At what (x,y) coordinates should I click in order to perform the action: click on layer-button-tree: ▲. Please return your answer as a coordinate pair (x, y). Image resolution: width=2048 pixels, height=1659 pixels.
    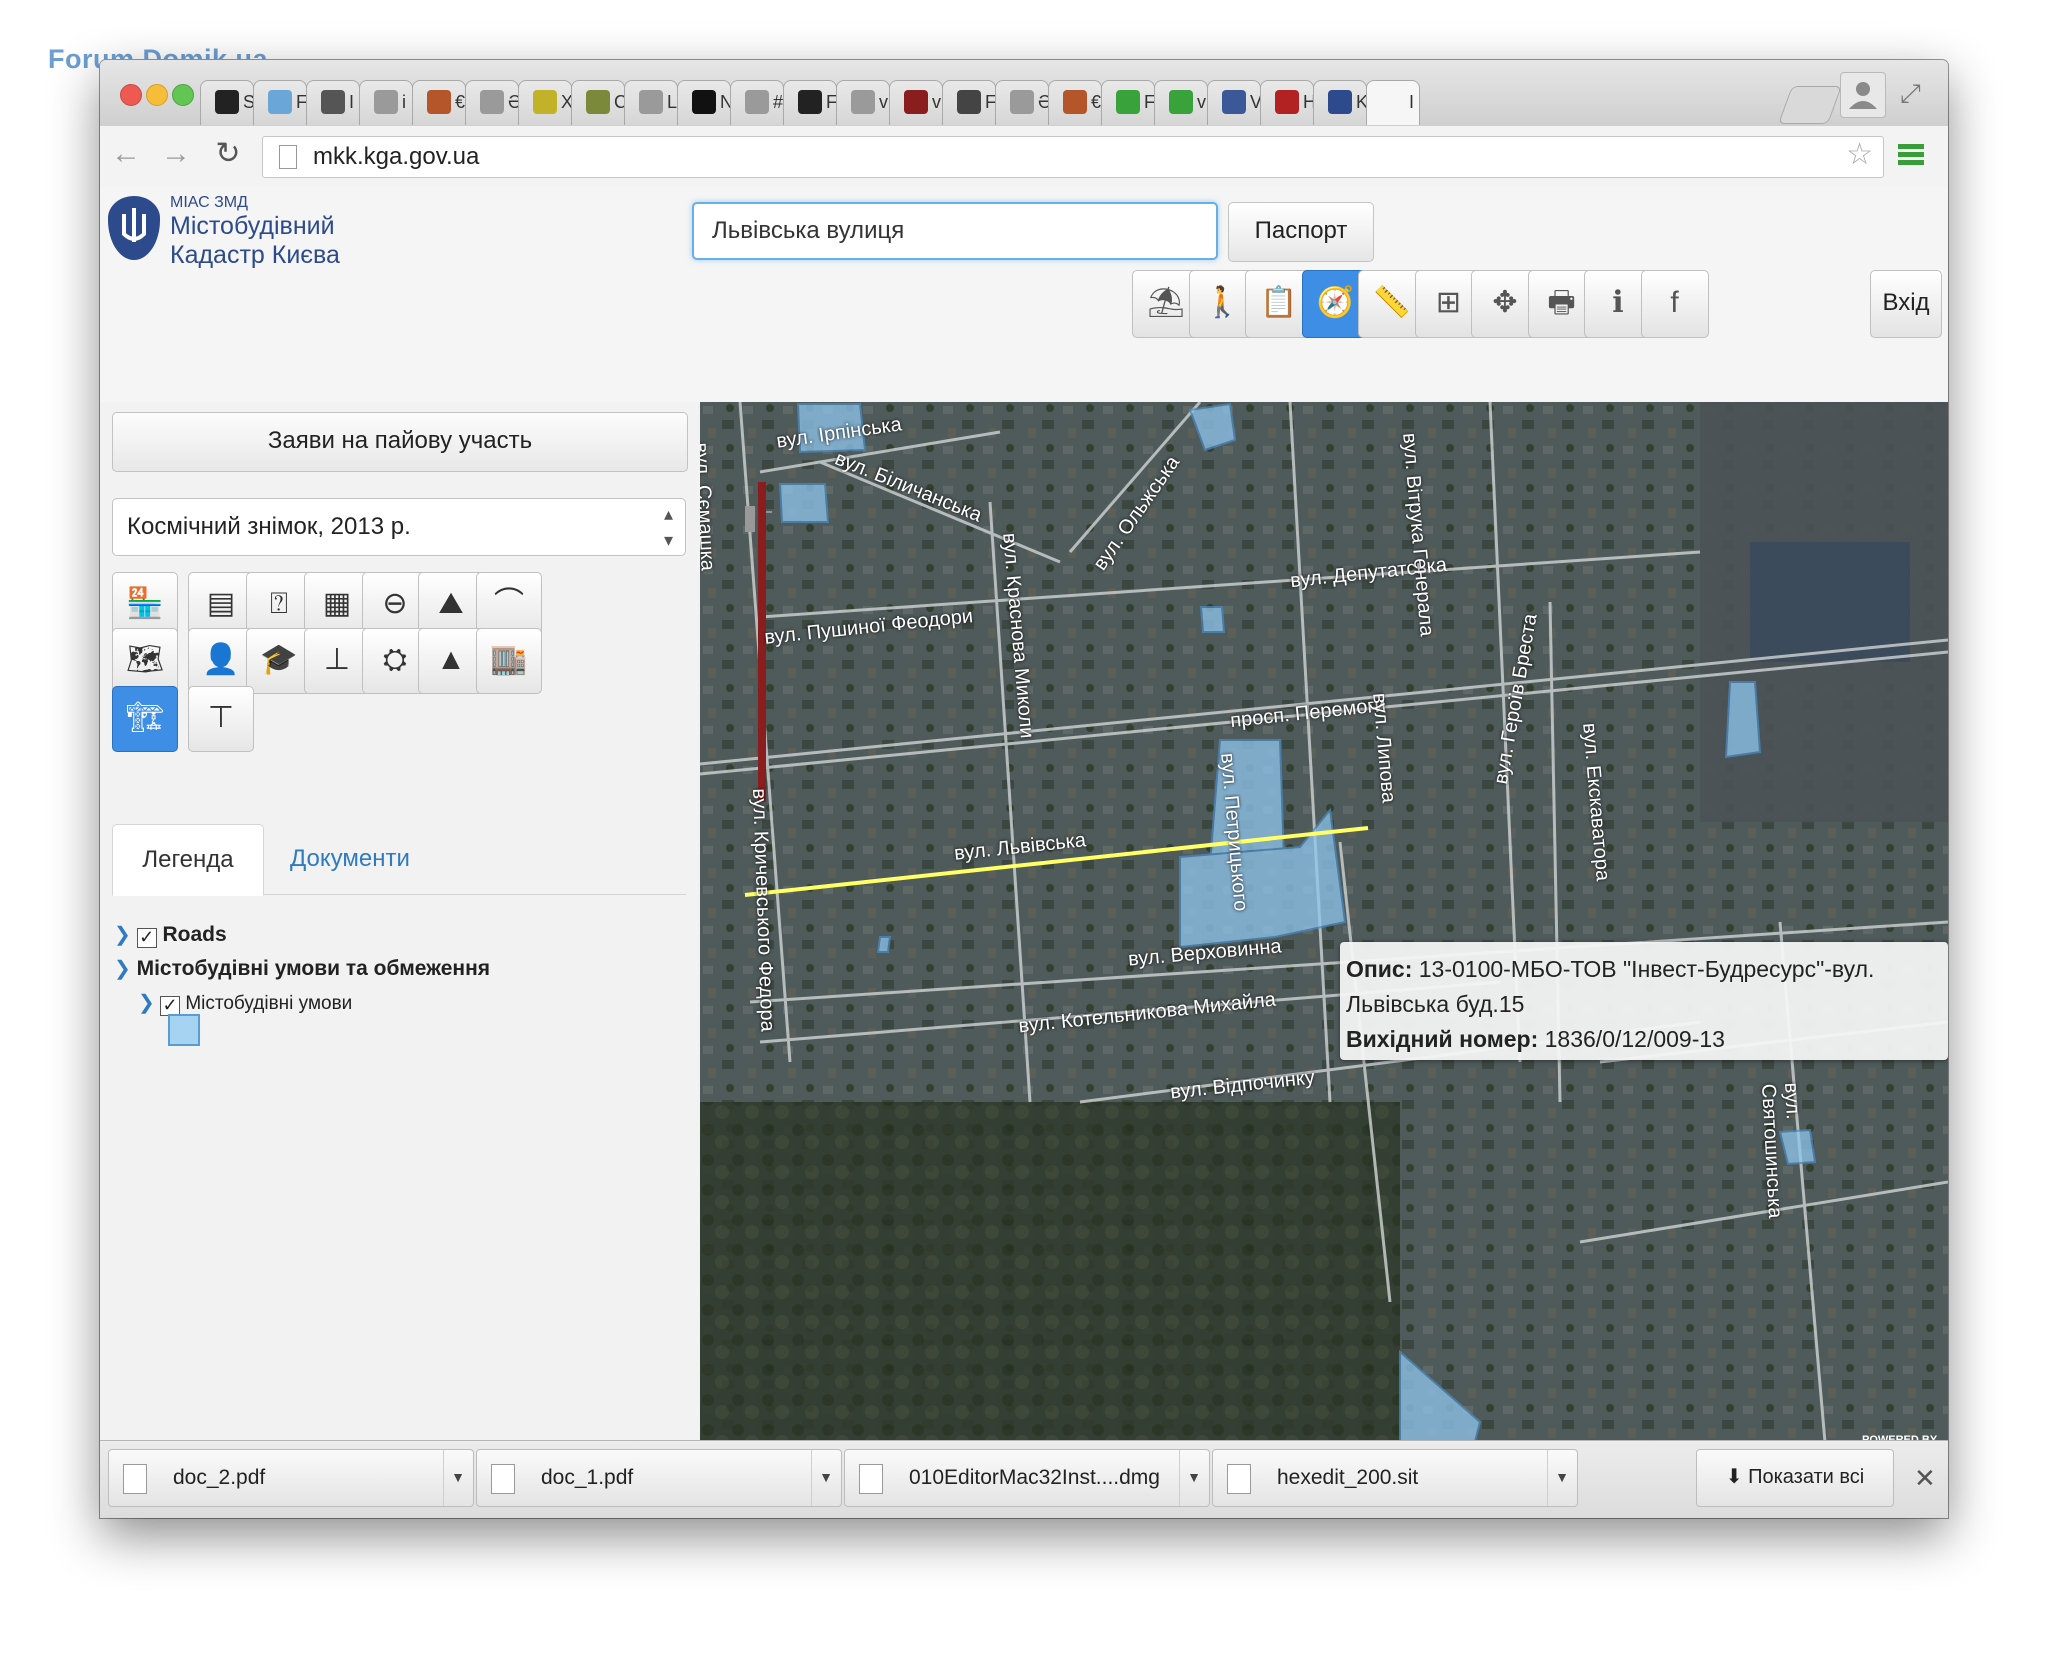
    Looking at the image, I should click on (451, 661).